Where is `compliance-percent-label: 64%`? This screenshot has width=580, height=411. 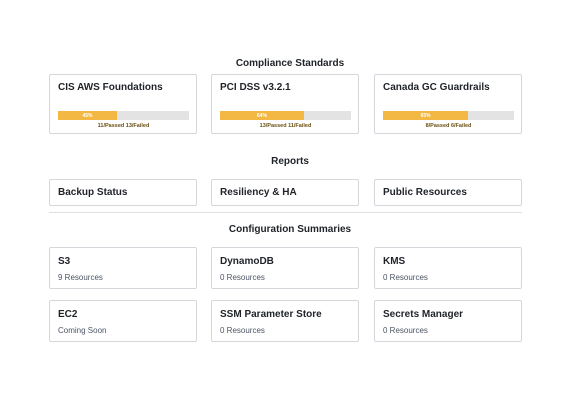
compliance-percent-label: 64% is located at coordinates (261, 115).